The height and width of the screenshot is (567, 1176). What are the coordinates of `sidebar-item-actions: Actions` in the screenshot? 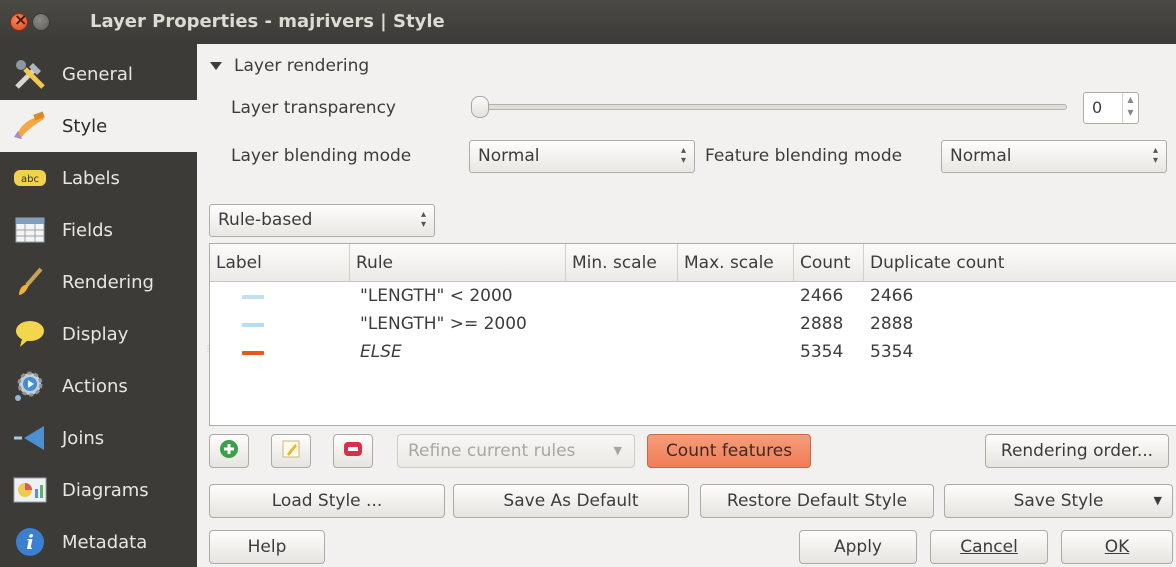 It's located at (98, 386).